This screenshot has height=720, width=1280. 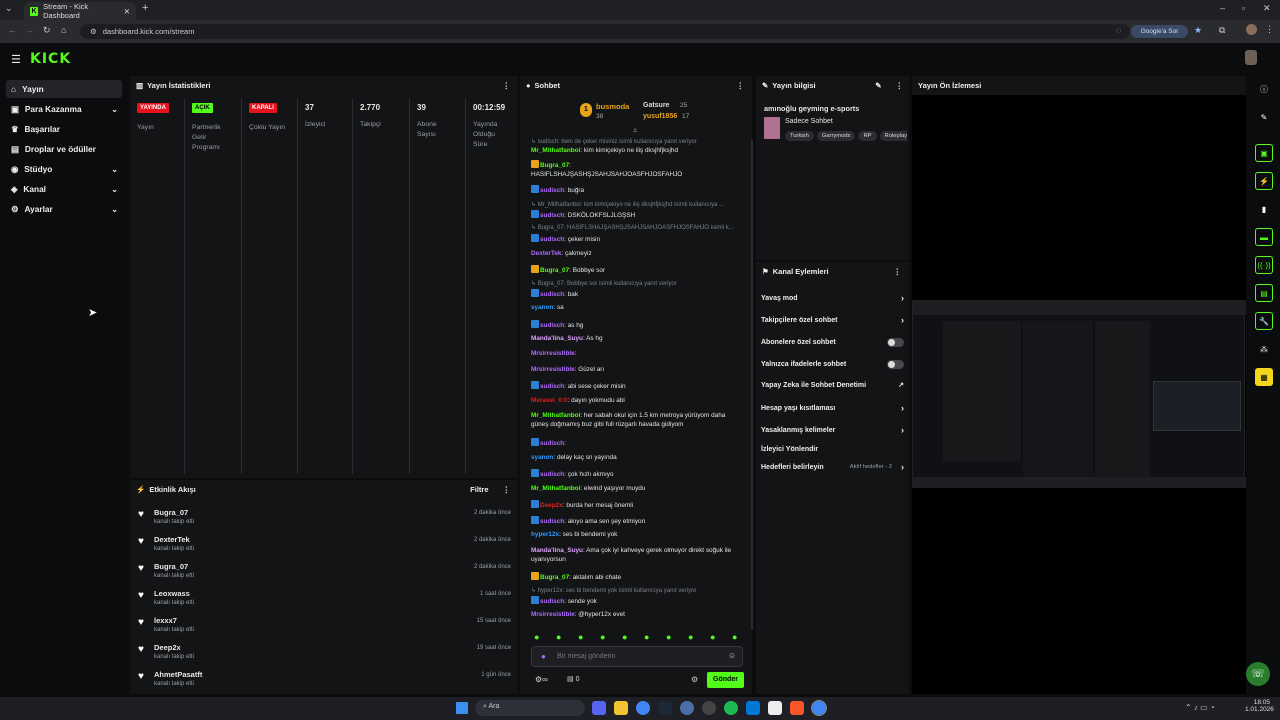 I want to click on broadcast-icon: ((·)), so click(x=1264, y=265).